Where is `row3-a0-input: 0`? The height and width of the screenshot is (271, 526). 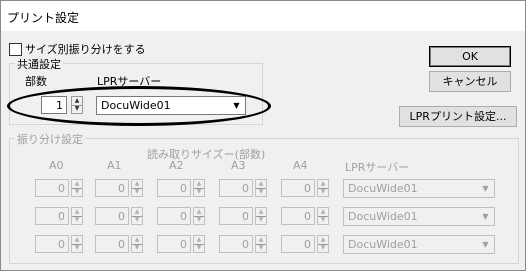 row3-a0-input: 0 is located at coordinates (52, 244).